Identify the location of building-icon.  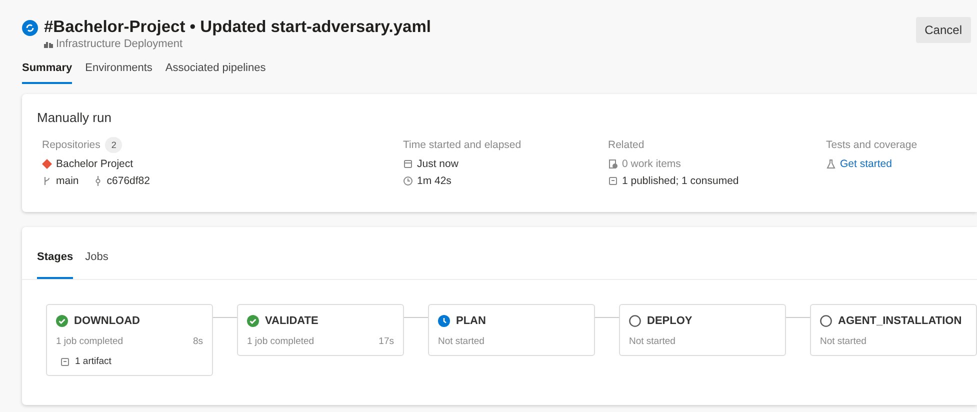
(48, 44).